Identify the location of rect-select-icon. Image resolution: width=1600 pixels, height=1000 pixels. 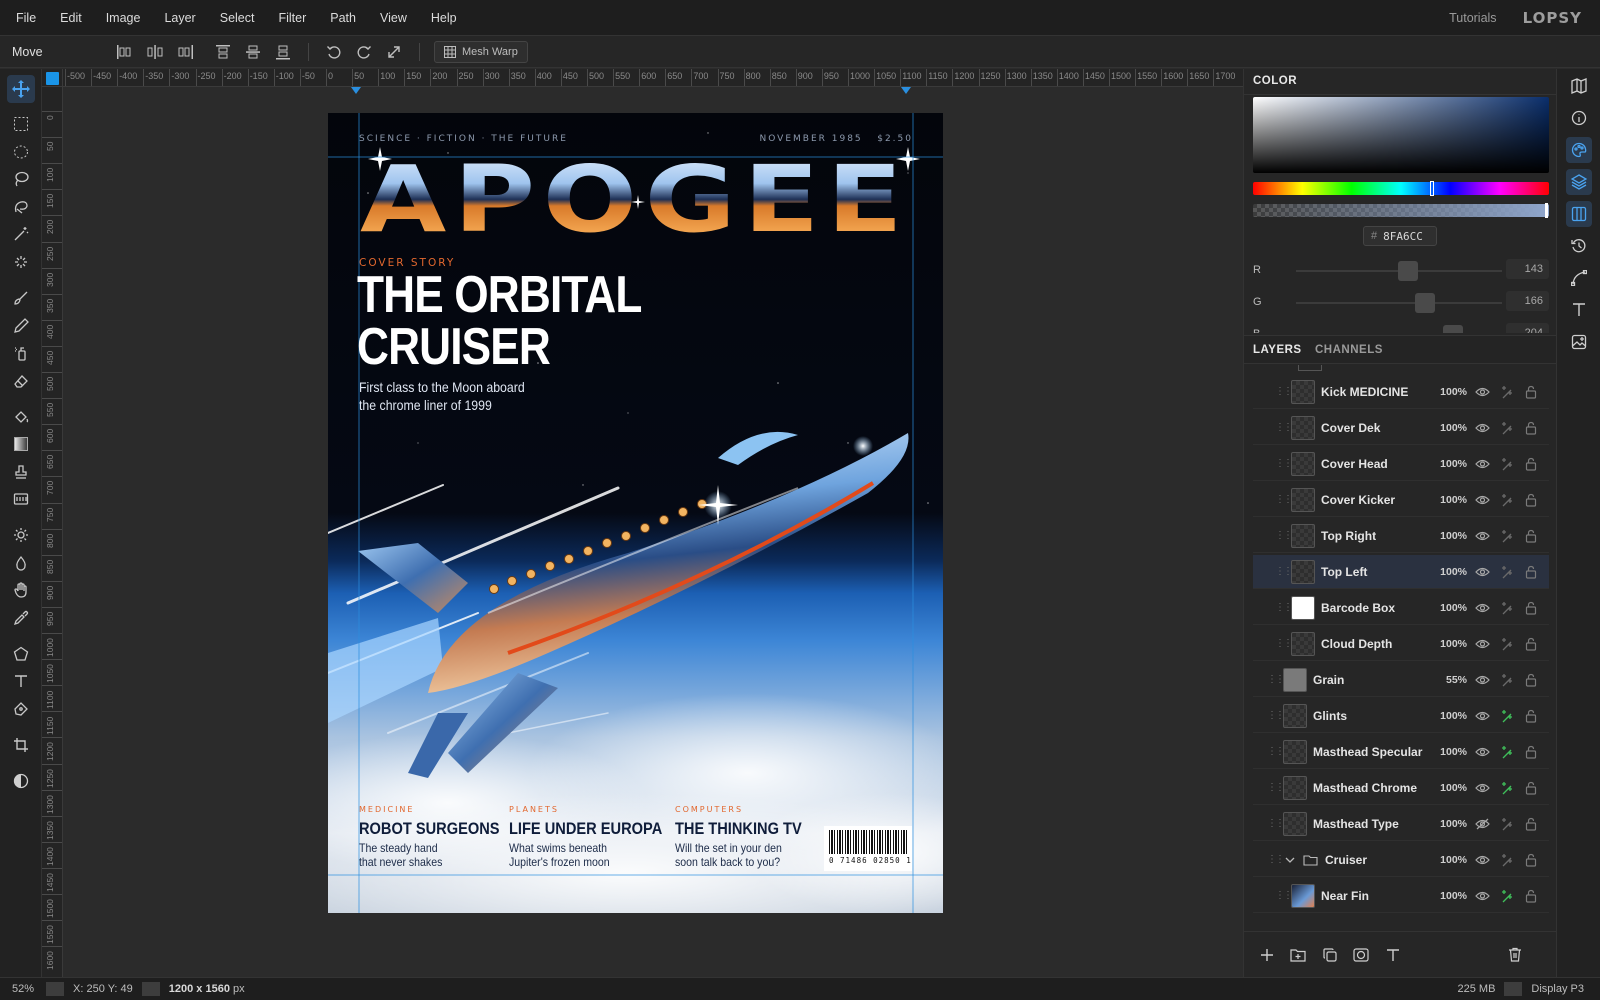
(21, 124).